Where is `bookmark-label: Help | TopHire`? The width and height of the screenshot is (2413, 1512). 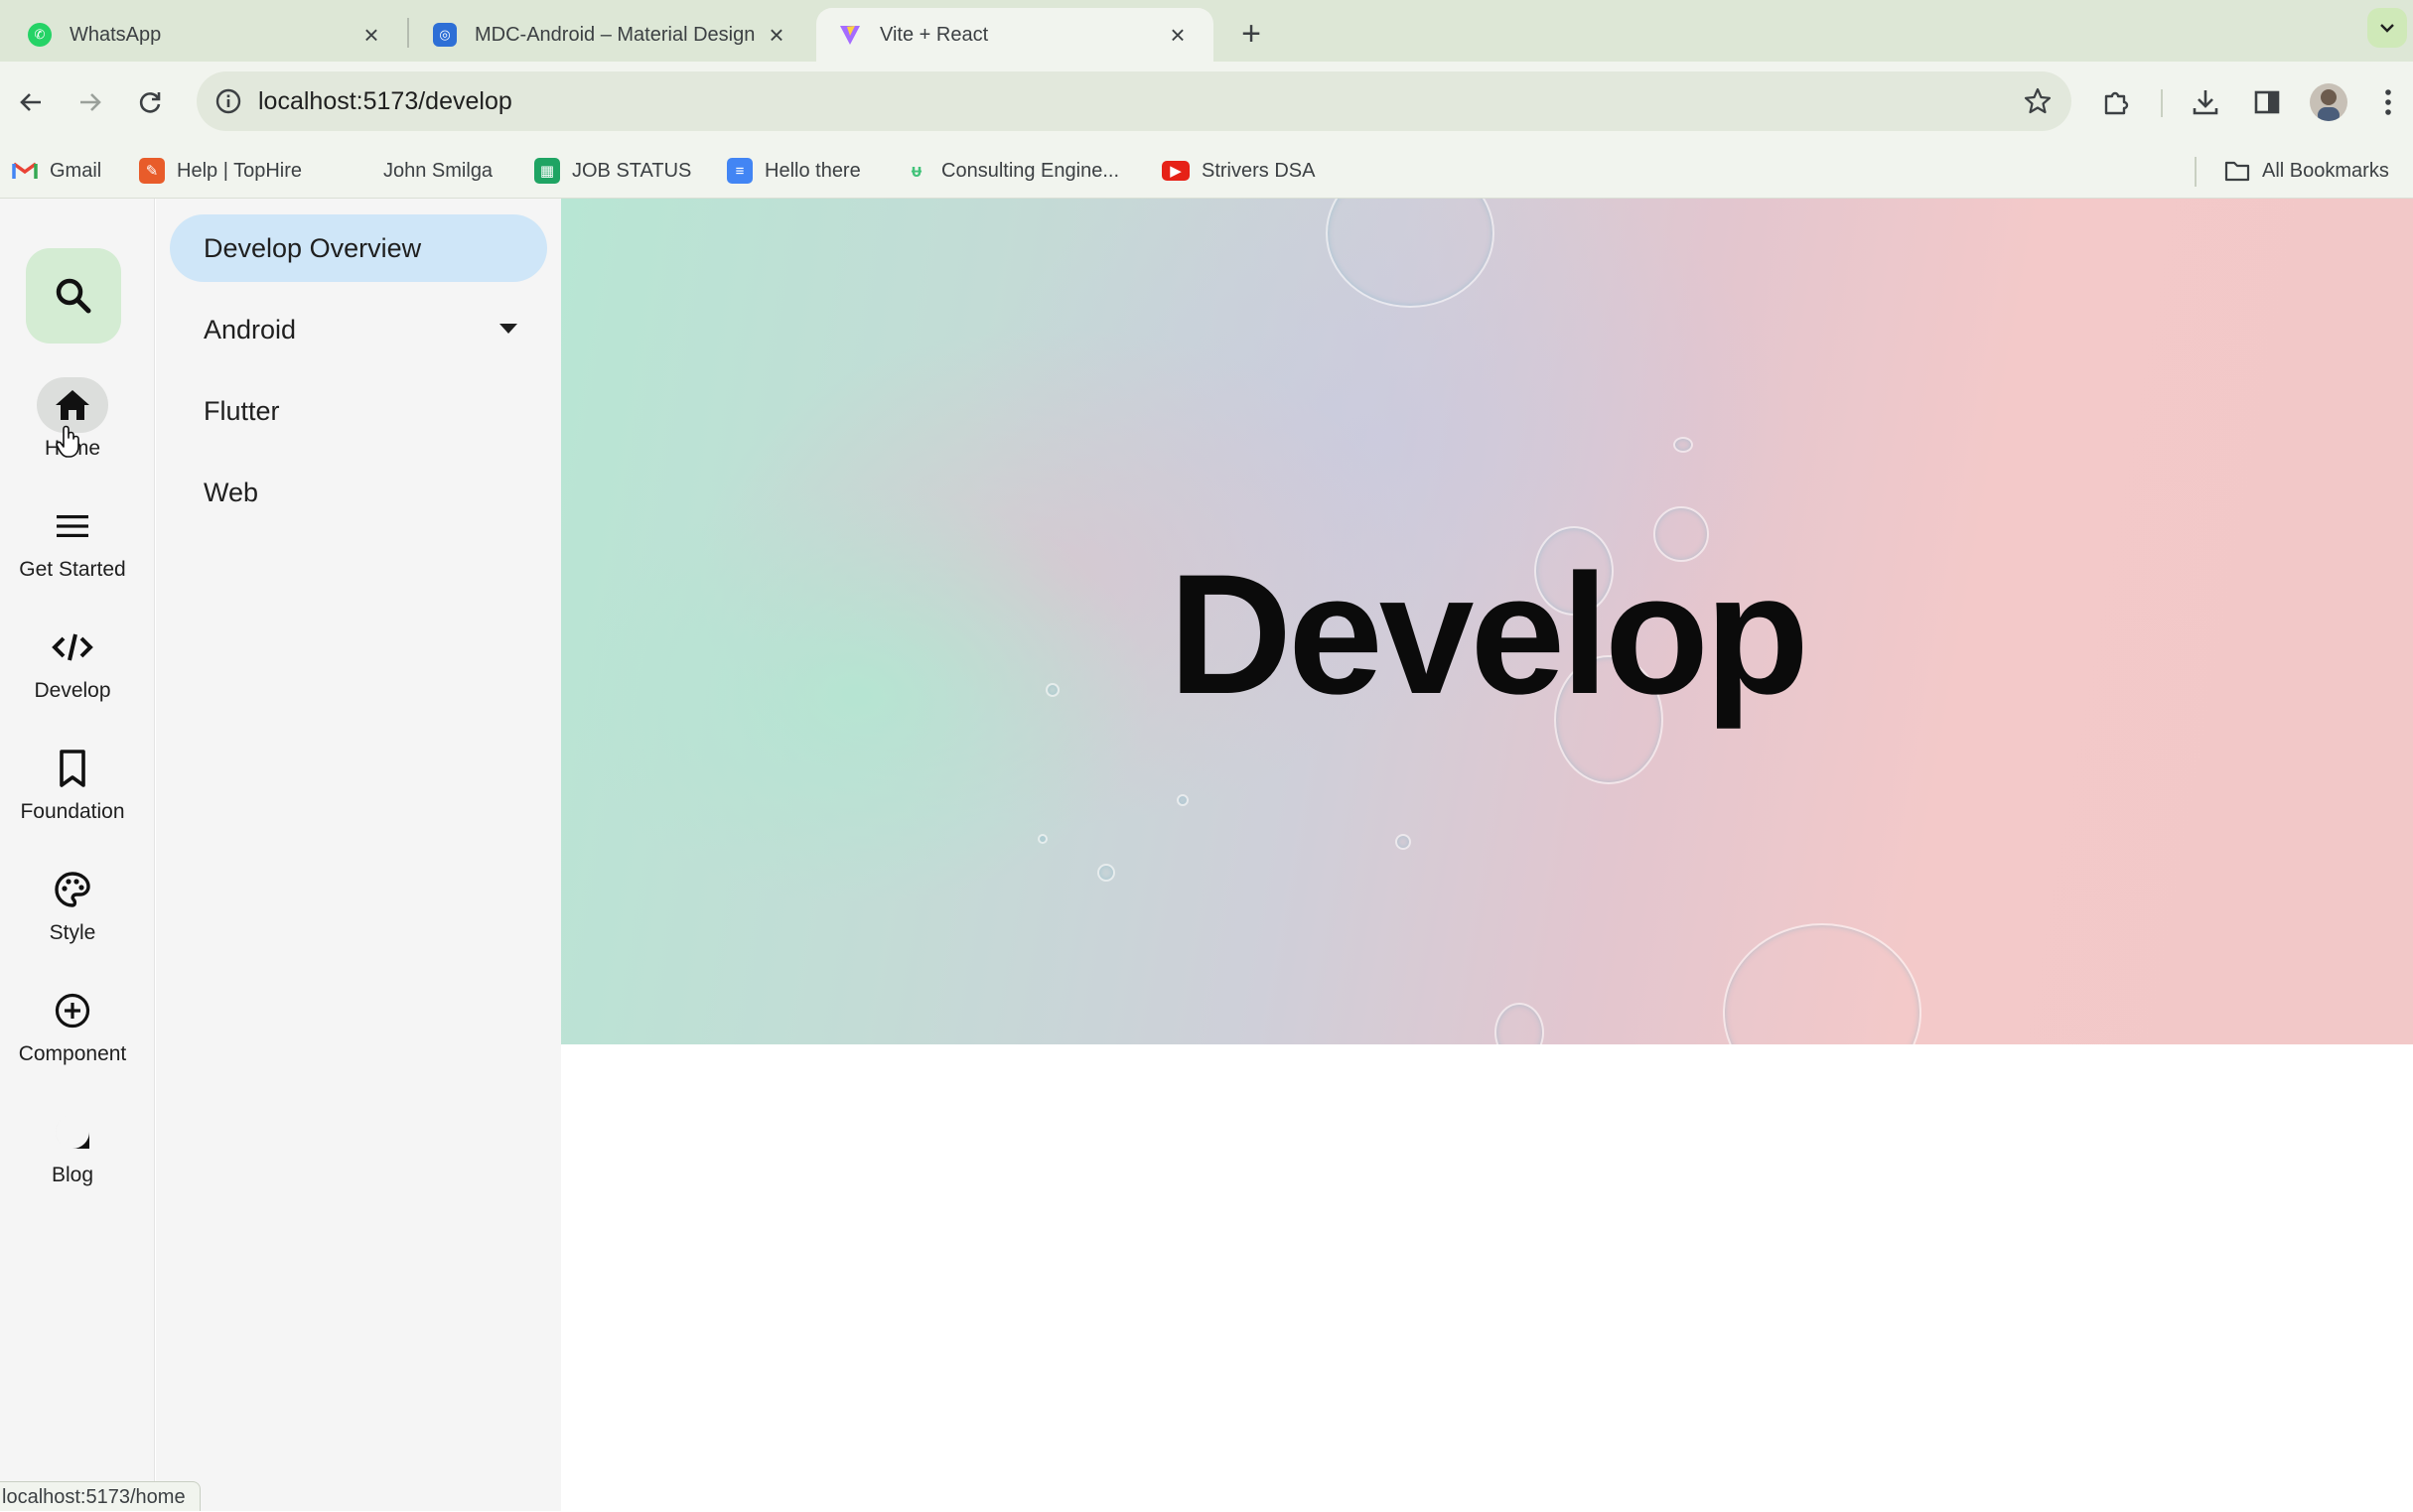
bookmark-label: Help | TopHire is located at coordinates (239, 170).